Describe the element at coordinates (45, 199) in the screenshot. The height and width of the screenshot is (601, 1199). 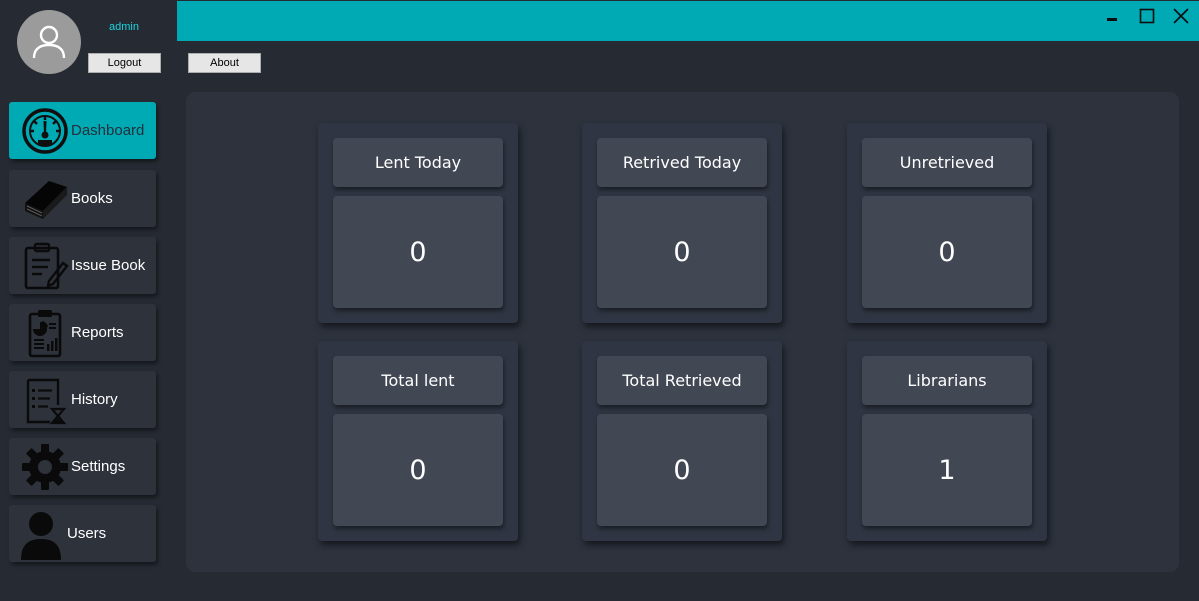
I see `book-icon` at that location.